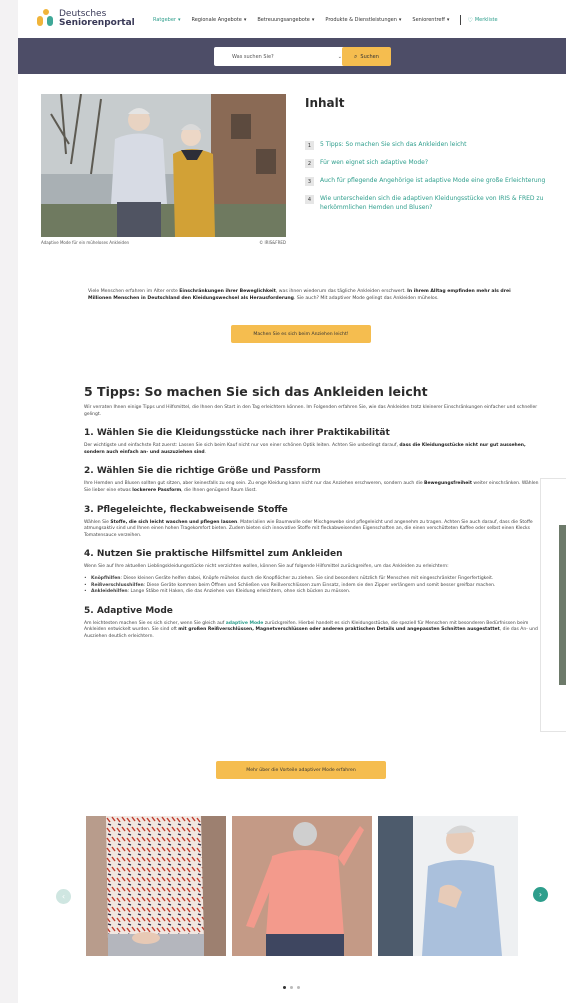 Image resolution: width=566 pixels, height=1003 pixels. I want to click on logo-line2: Seniorenportal, so click(97, 23).